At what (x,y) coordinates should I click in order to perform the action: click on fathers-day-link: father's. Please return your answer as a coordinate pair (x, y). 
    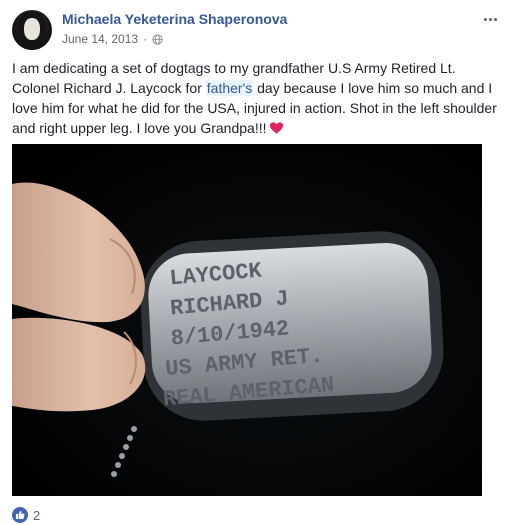
    Looking at the image, I should click on (229, 88).